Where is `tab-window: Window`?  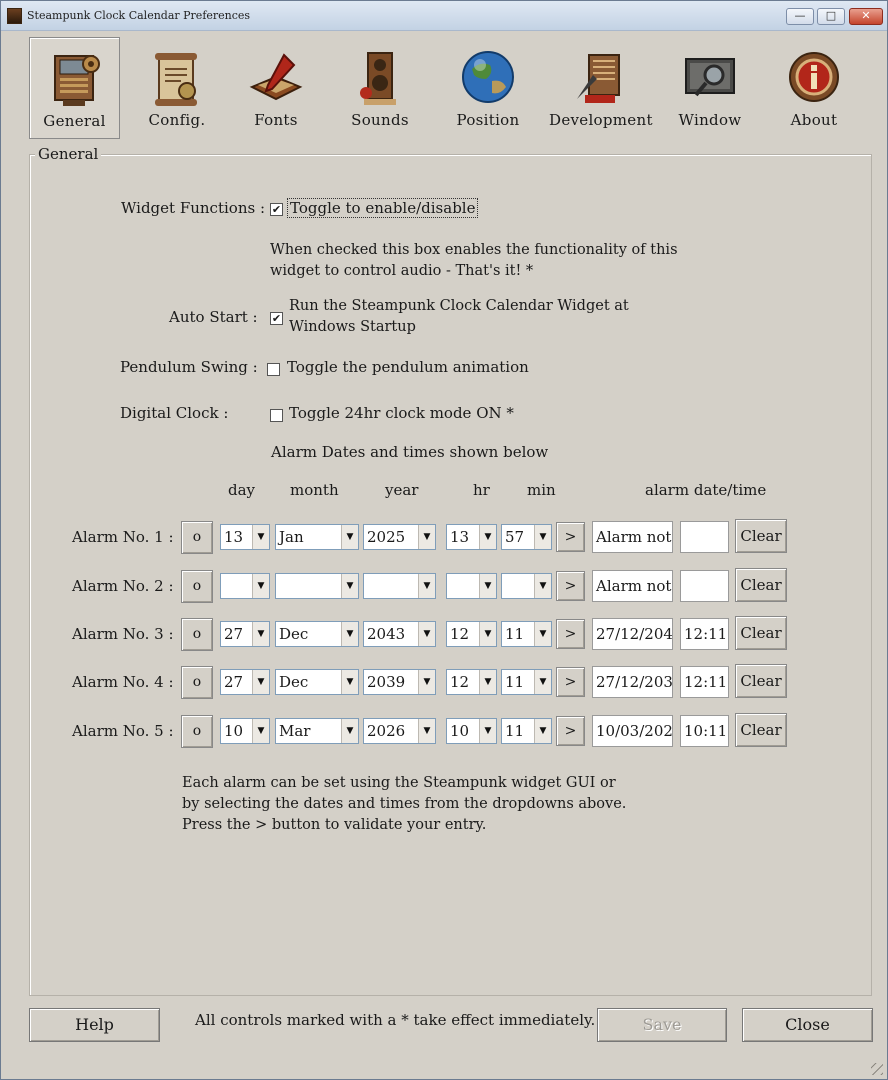
tab-window: Window is located at coordinates (710, 88).